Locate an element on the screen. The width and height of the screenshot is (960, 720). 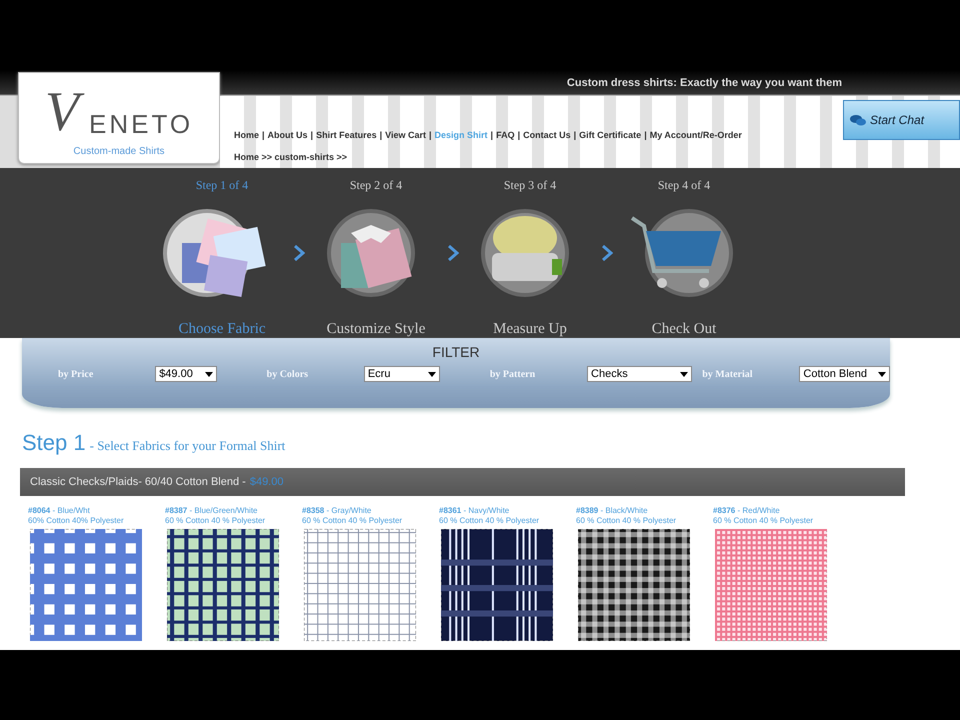
start-chat-button: Start Chat is located at coordinates (901, 120).